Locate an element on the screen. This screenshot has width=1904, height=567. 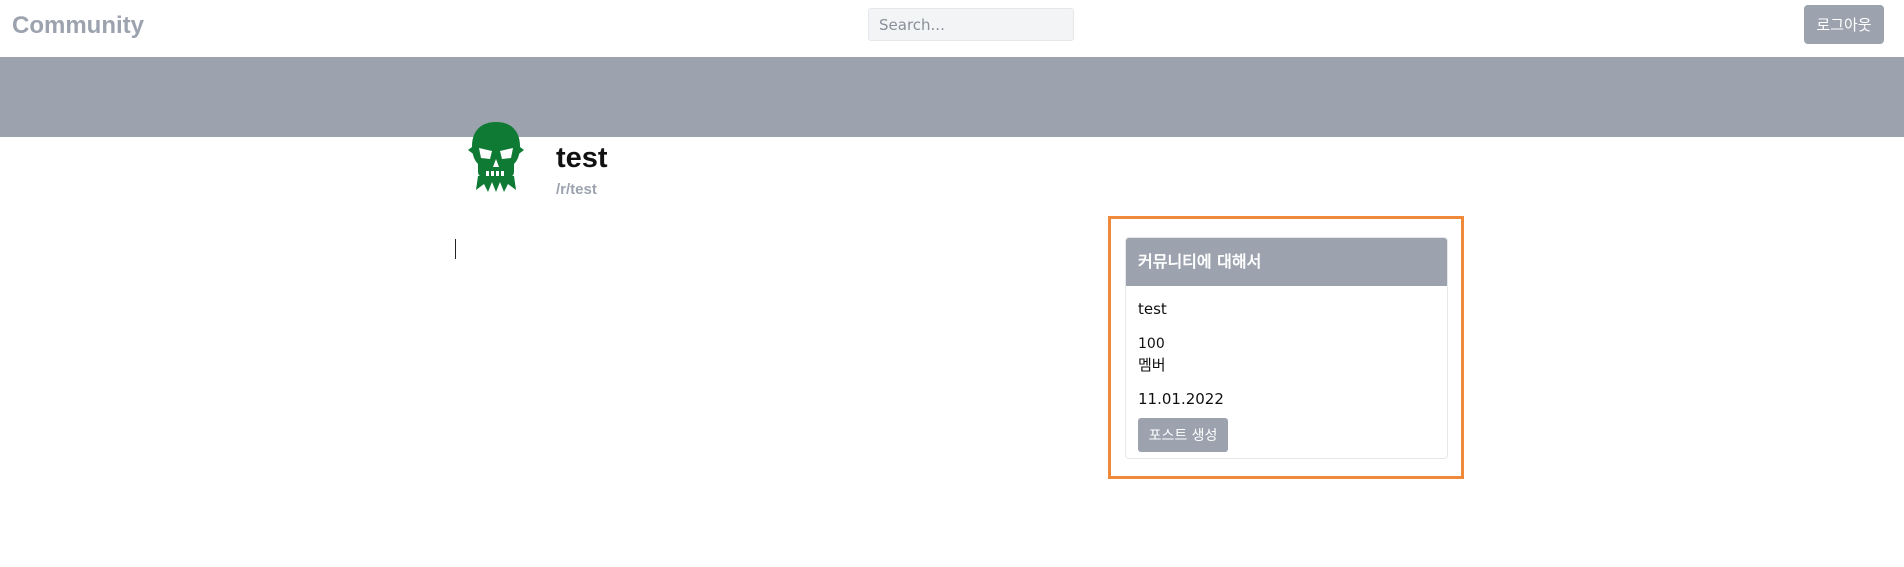
community-title: test is located at coordinates (582, 158).